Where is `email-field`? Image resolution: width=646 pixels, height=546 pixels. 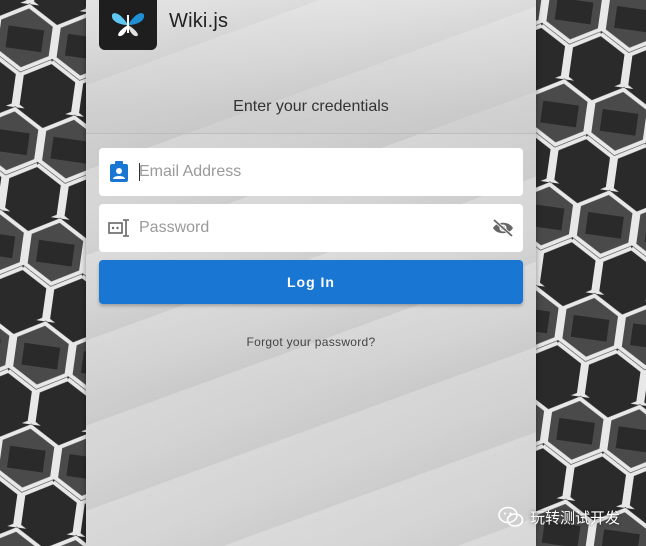 email-field is located at coordinates (311, 172).